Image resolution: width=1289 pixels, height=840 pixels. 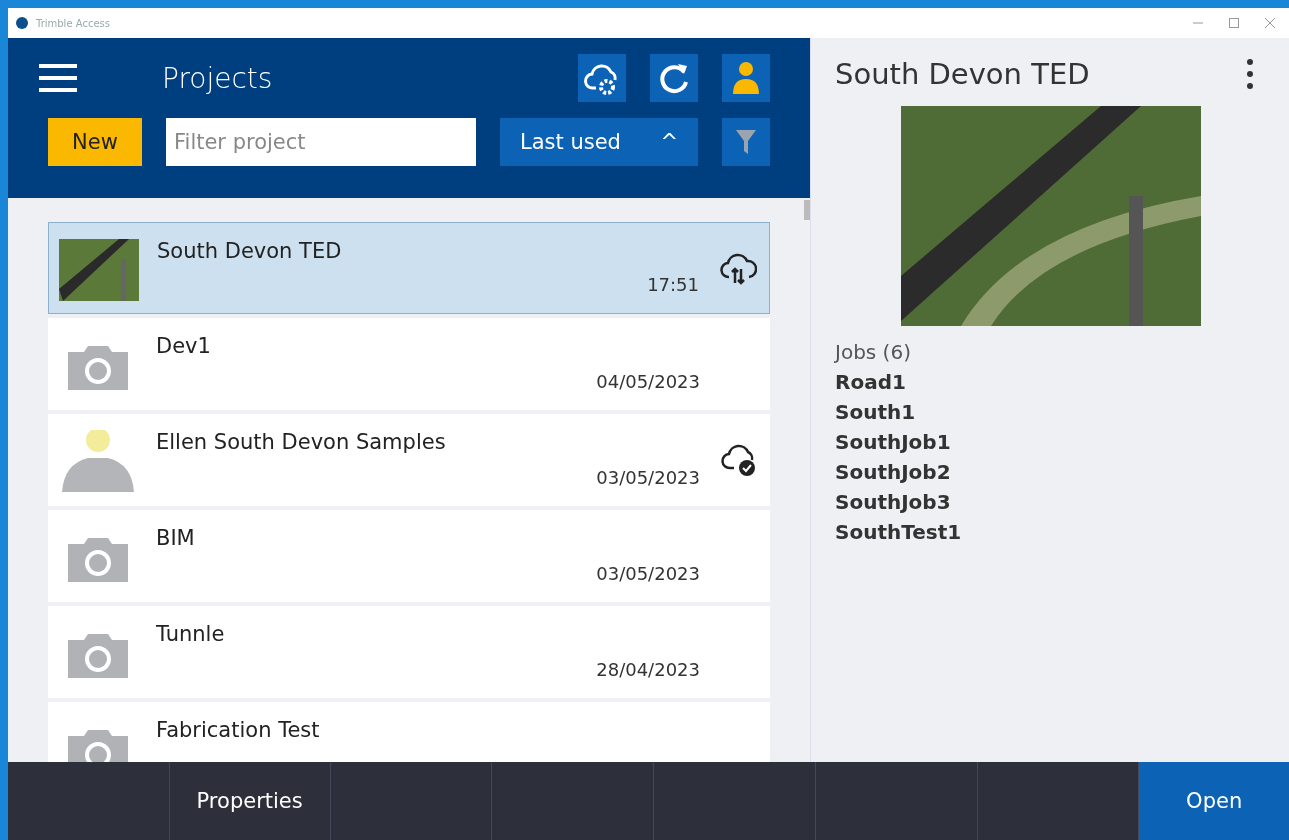 What do you see at coordinates (1062, 532) in the screenshot?
I see `job-item: SouthTest1` at bounding box center [1062, 532].